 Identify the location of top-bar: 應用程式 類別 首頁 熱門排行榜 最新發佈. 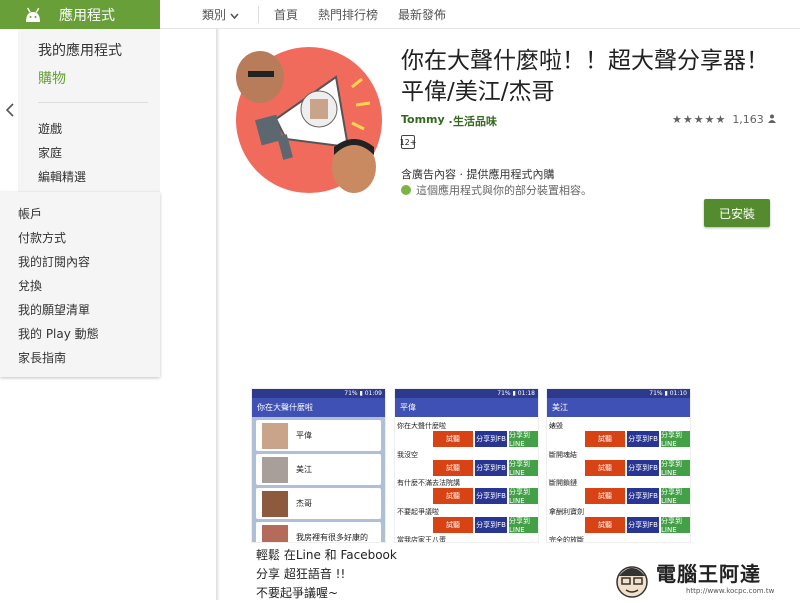
(400, 14).